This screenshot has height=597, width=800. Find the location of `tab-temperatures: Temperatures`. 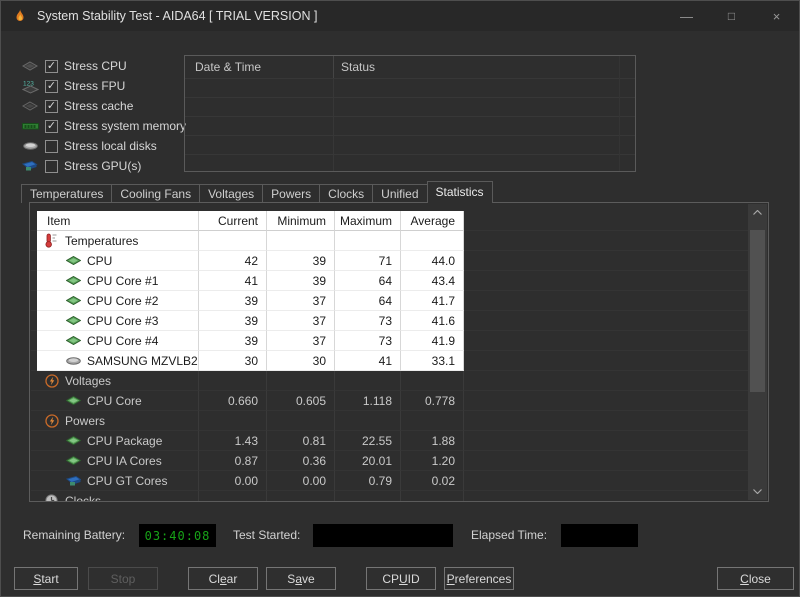

tab-temperatures: Temperatures is located at coordinates (67, 193).